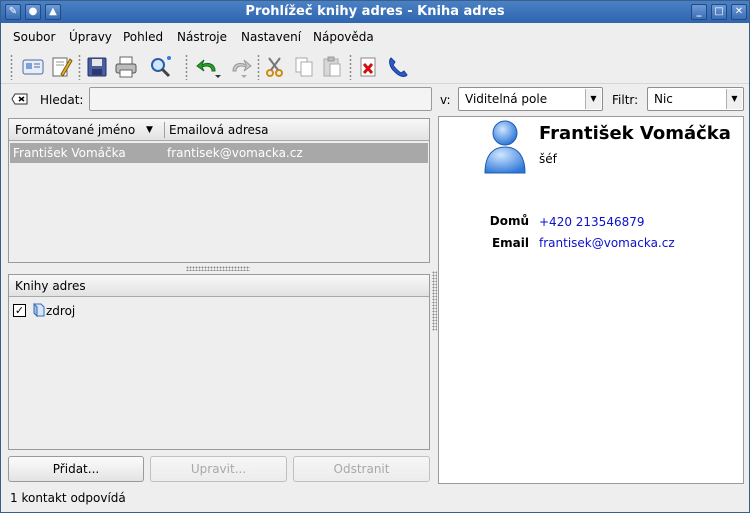  What do you see at coordinates (61, 311) in the screenshot?
I see `addressbook-name: zdroj` at bounding box center [61, 311].